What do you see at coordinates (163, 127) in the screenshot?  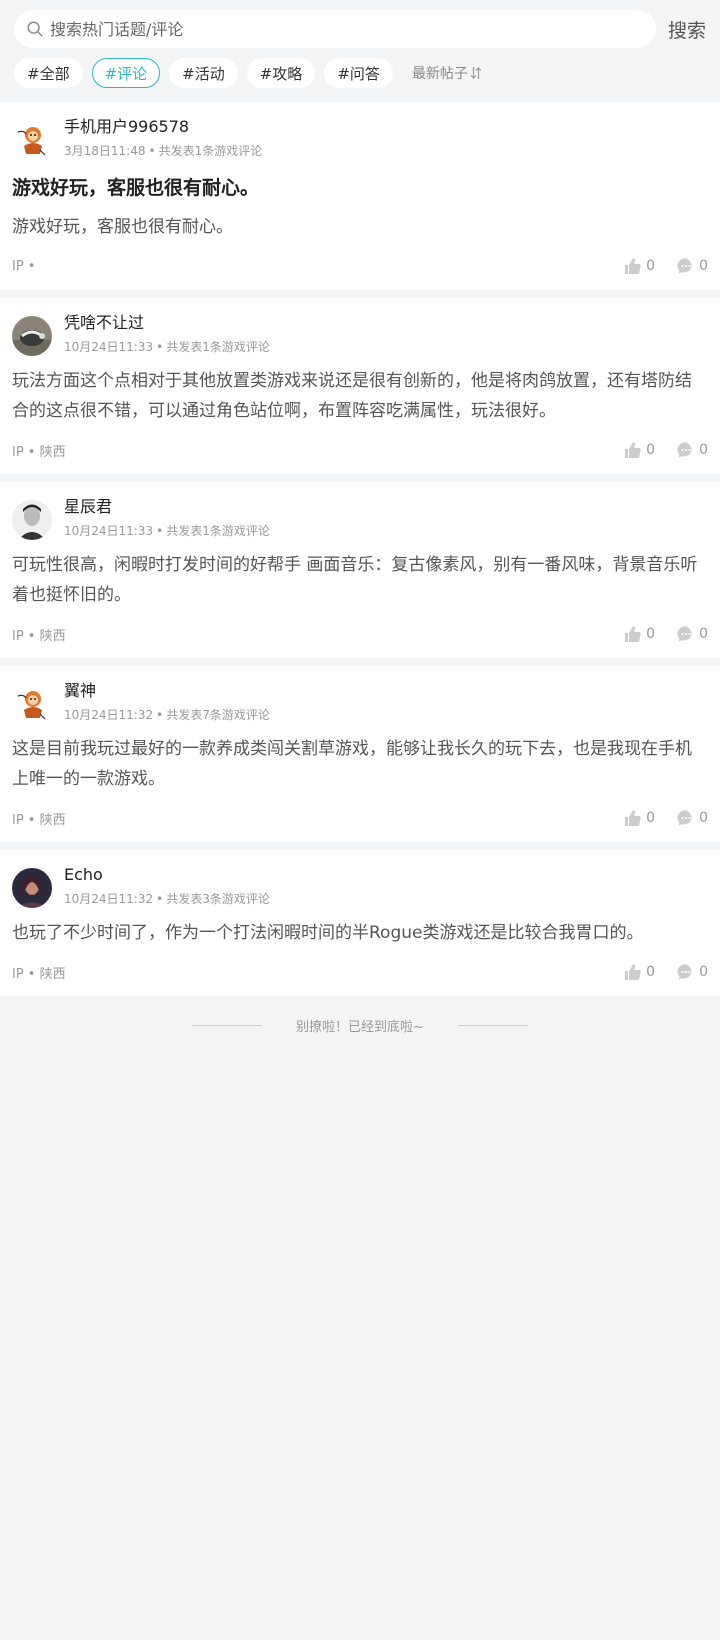 I see `username: 手机用户996578` at bounding box center [163, 127].